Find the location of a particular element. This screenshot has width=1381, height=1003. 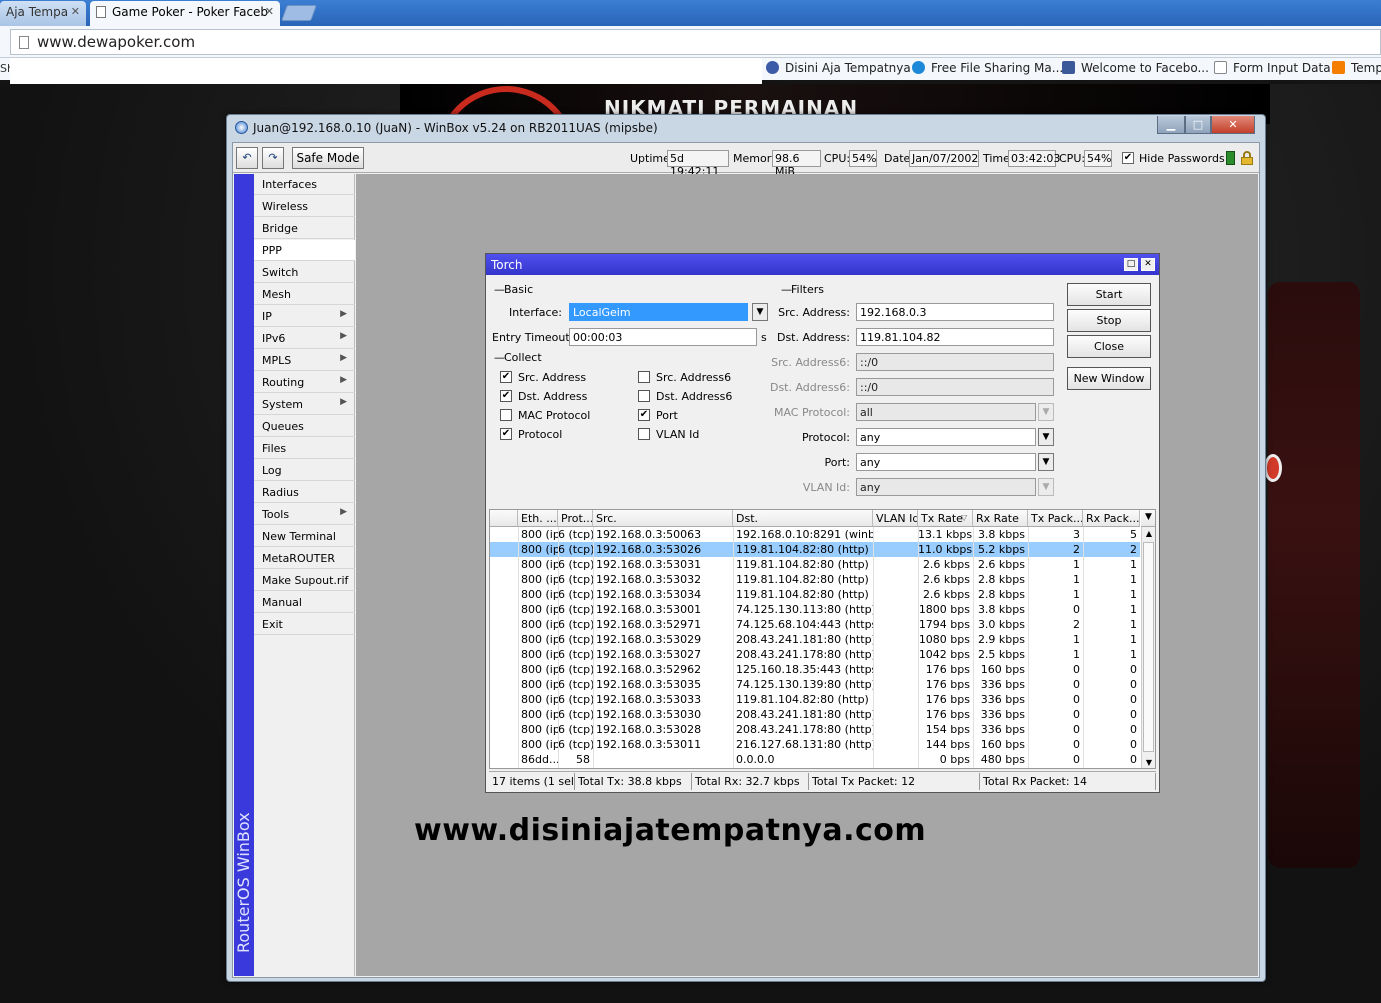

start-button: Start is located at coordinates (1109, 294).